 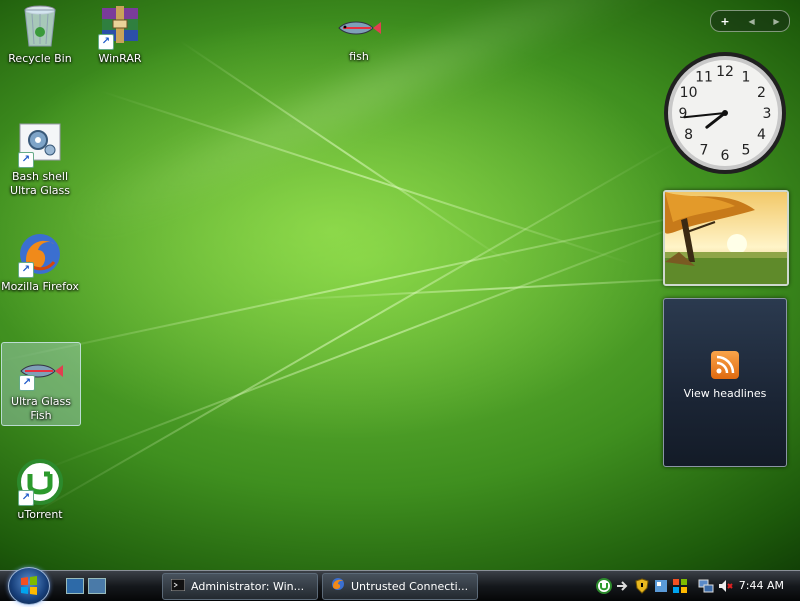 I want to click on desktop-icon-label: fish, so click(x=359, y=56).